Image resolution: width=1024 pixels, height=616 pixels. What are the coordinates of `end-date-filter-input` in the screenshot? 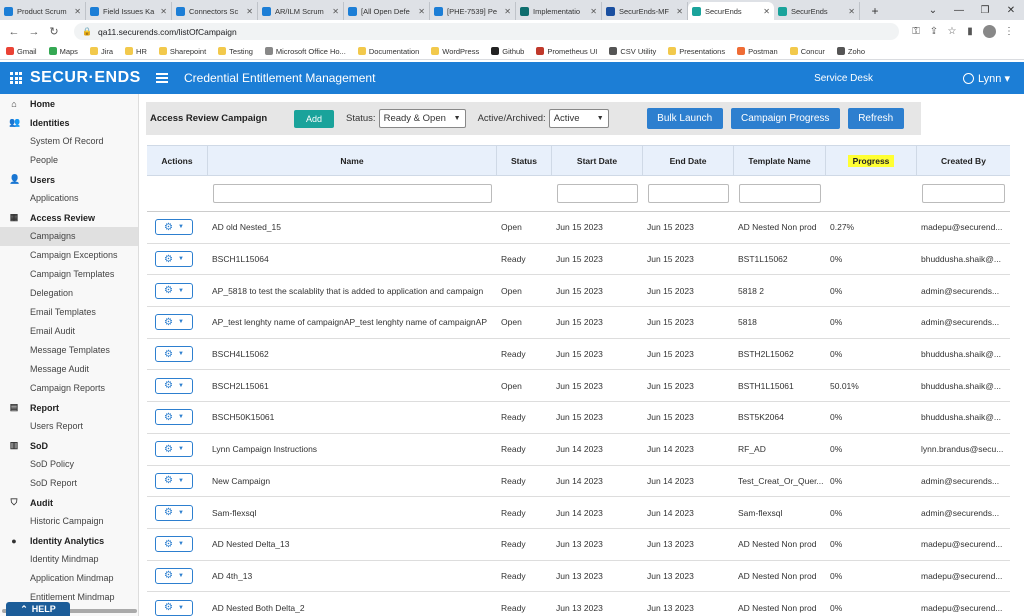 It's located at (688, 193).